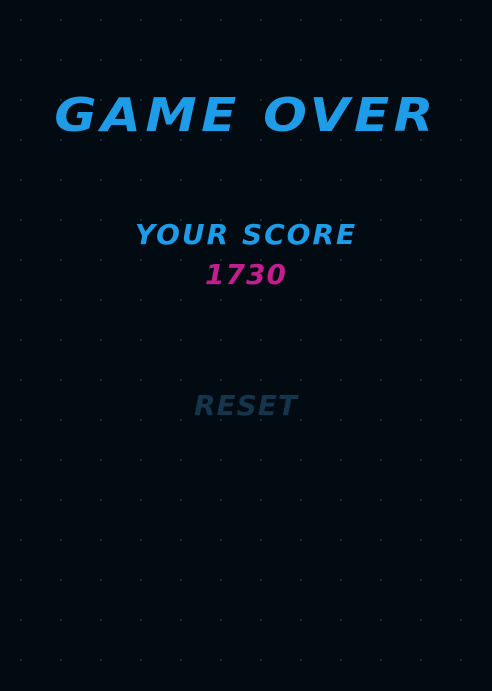  Describe the element at coordinates (246, 234) in the screenshot. I see `score-label: YOUR SCORE` at that location.